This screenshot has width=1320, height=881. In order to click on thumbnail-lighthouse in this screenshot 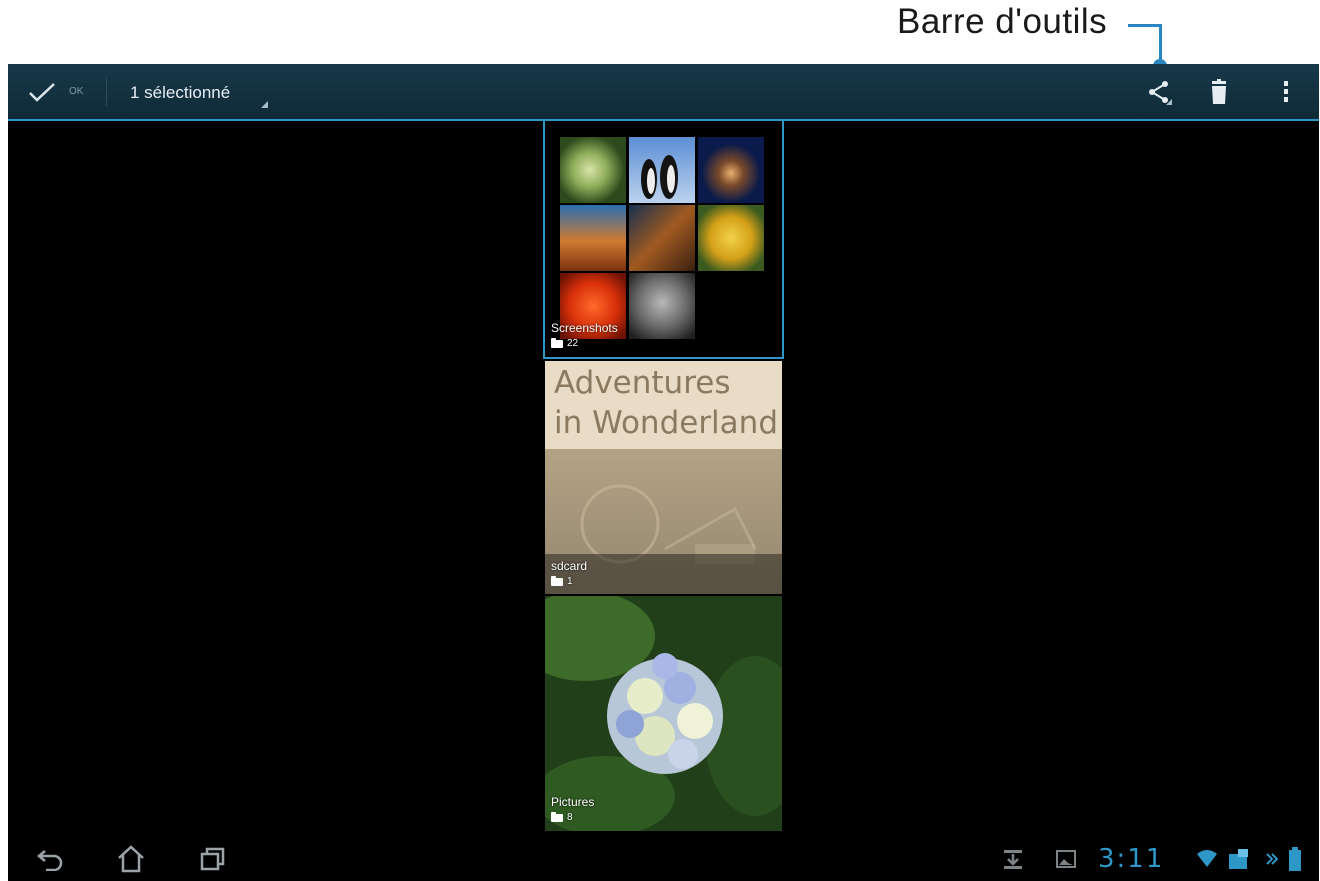, I will do `click(662, 238)`.